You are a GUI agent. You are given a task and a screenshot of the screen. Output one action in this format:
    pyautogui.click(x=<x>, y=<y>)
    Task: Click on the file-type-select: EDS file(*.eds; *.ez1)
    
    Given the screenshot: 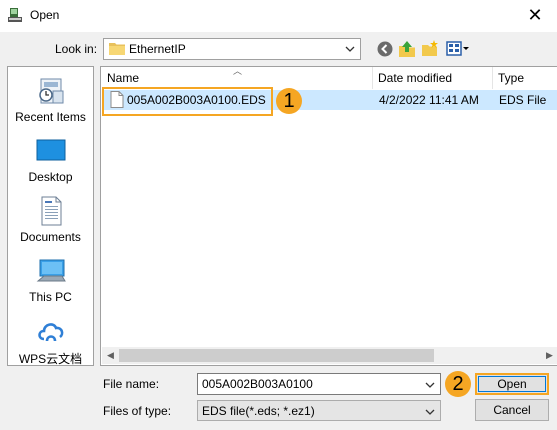 What is the action you would take?
    pyautogui.click(x=319, y=410)
    